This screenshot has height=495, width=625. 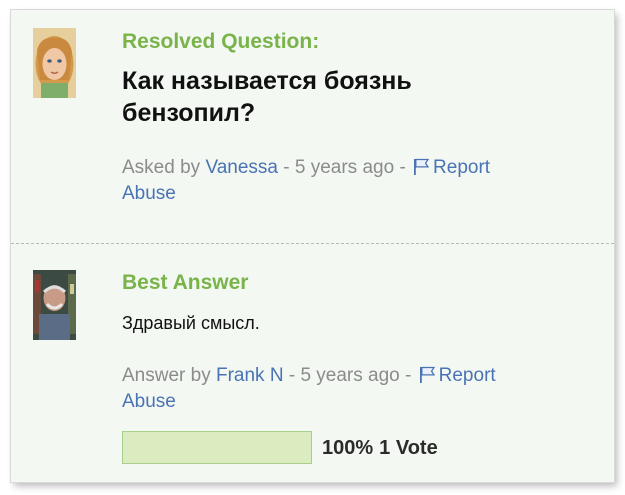 I want to click on answerer-avatar-image, so click(x=54, y=305).